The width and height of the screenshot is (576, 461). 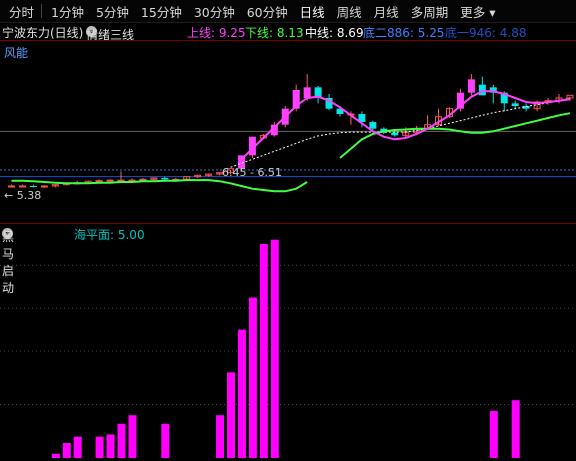 I want to click on zhong-line, so click(x=400, y=132).